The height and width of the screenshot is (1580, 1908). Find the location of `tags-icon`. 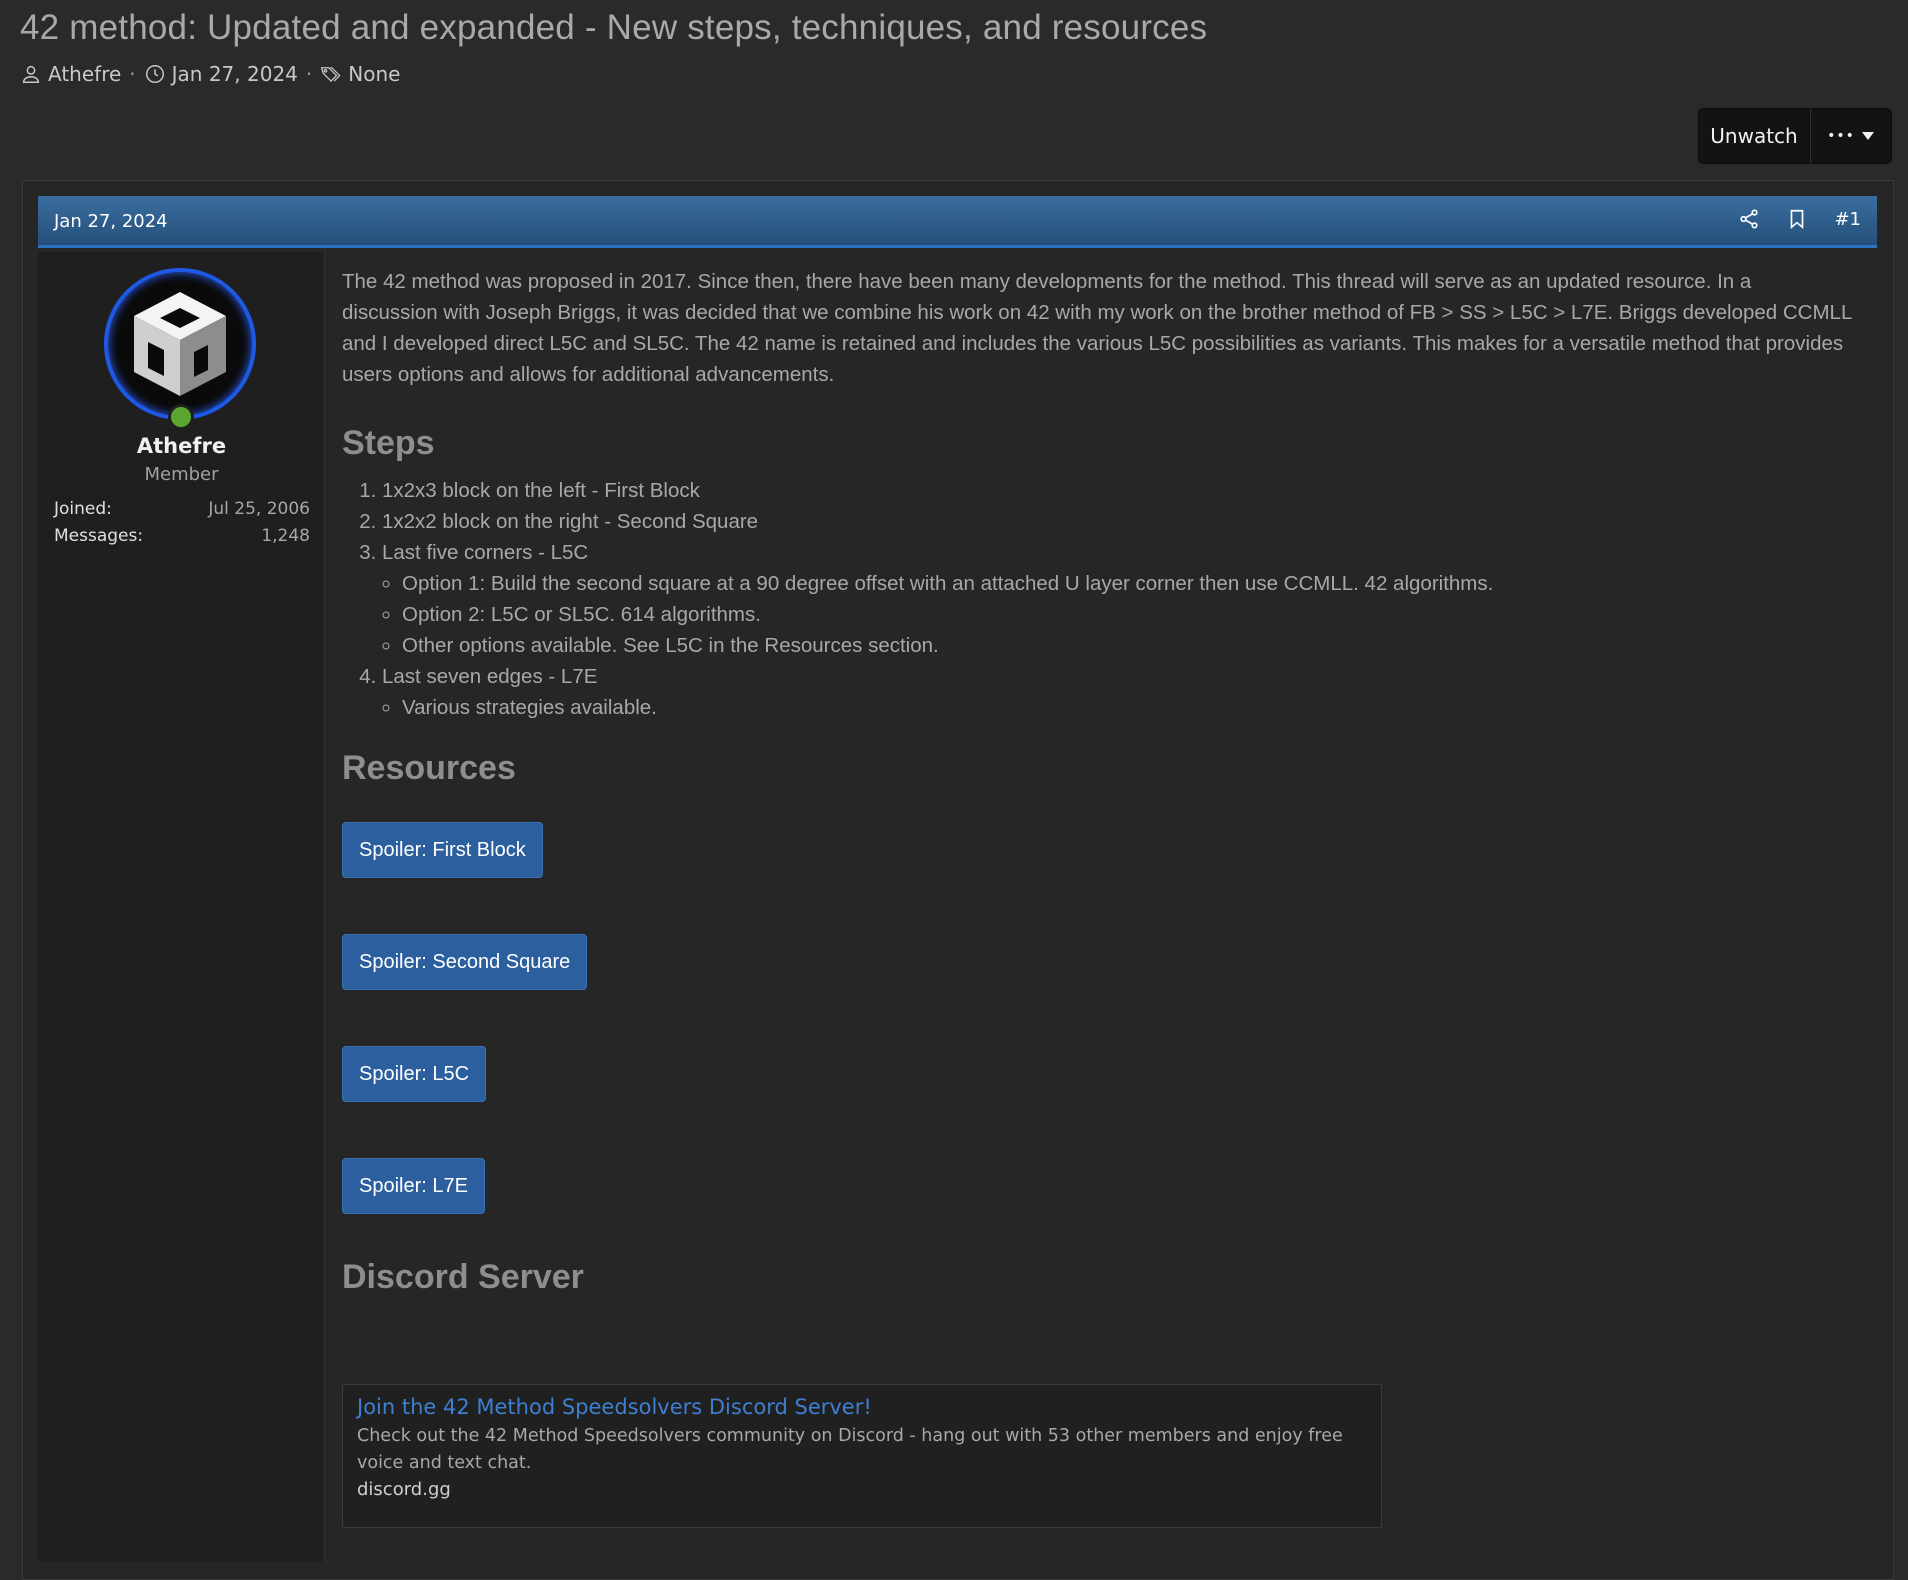

tags-icon is located at coordinates (330, 74).